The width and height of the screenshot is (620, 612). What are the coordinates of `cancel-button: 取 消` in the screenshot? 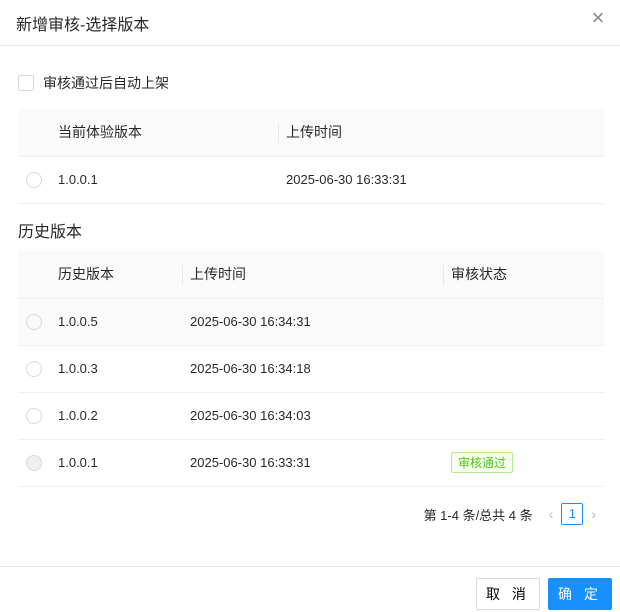 It's located at (508, 594).